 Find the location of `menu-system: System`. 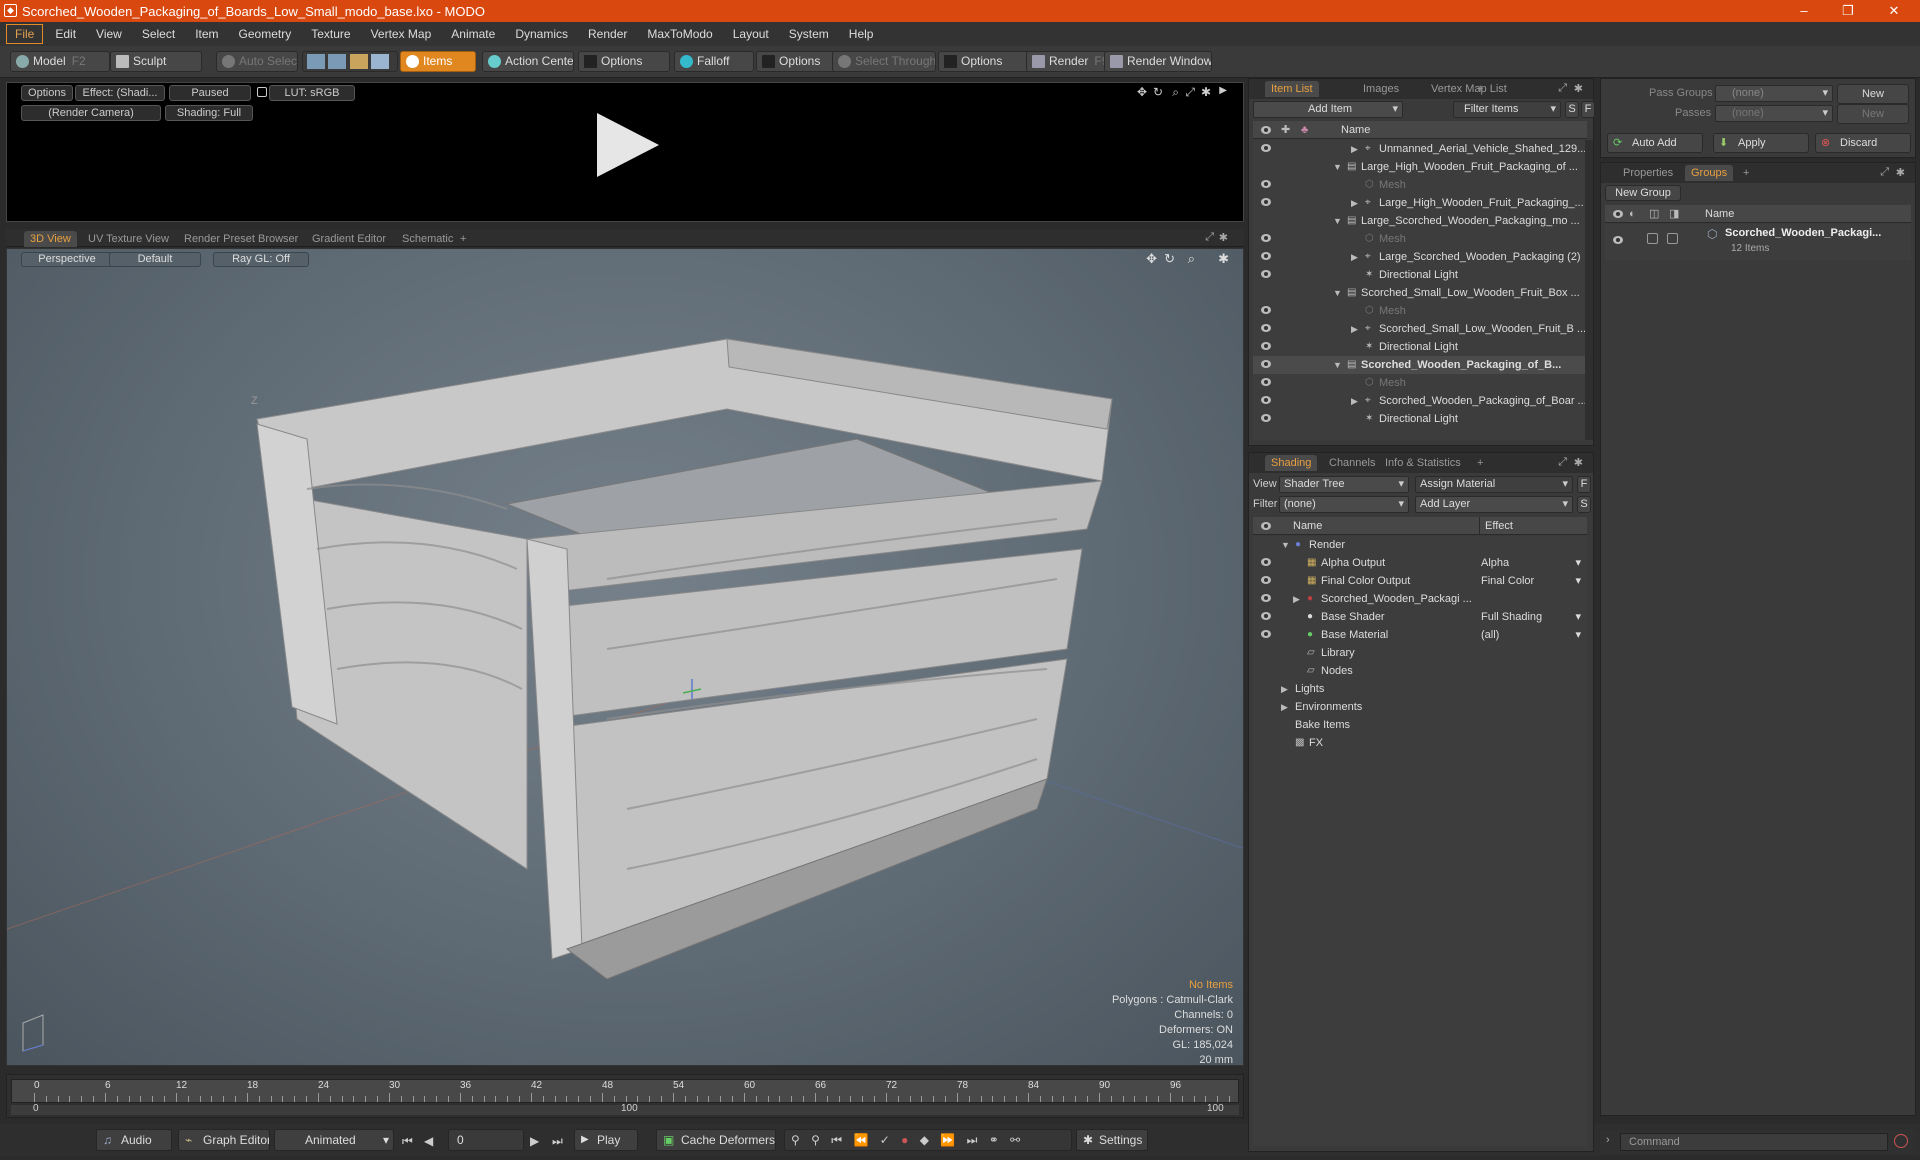

menu-system: System is located at coordinates (809, 34).